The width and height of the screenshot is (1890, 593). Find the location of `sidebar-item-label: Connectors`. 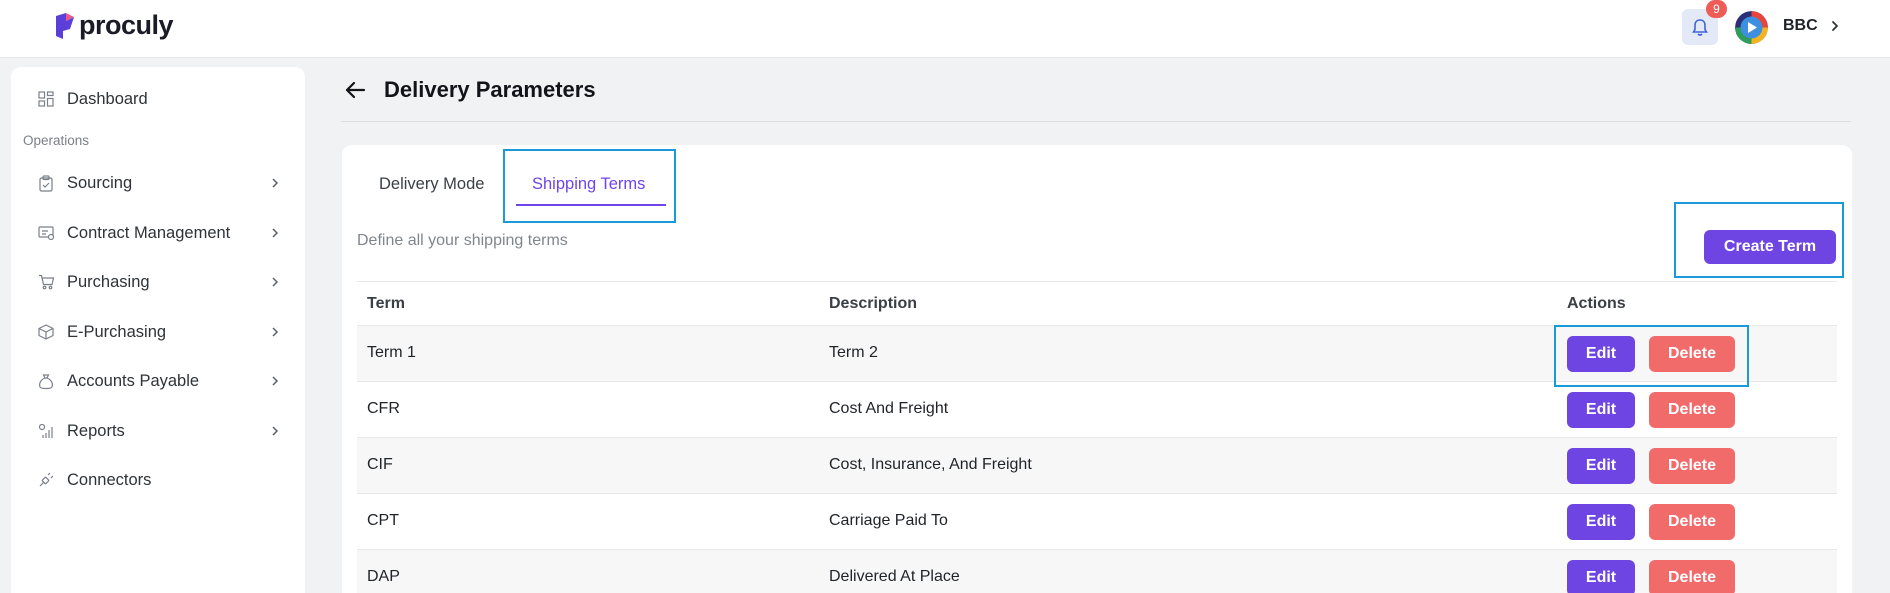

sidebar-item-label: Connectors is located at coordinates (109, 479).